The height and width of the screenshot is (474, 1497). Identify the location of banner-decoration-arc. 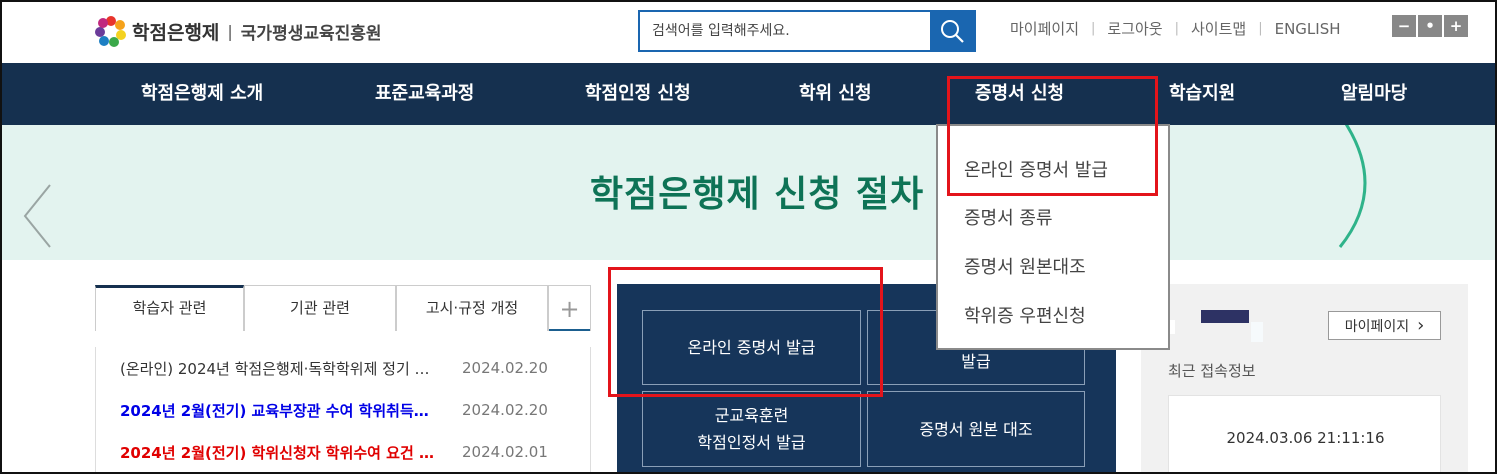
(1340, 192).